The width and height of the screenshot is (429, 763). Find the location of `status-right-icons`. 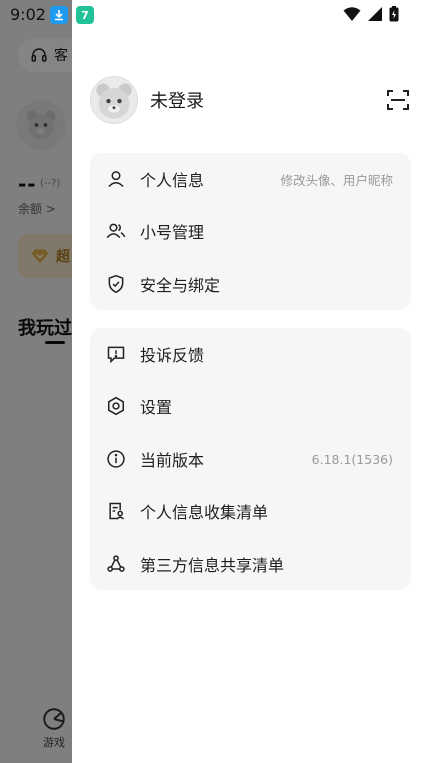

status-right-icons is located at coordinates (371, 14).